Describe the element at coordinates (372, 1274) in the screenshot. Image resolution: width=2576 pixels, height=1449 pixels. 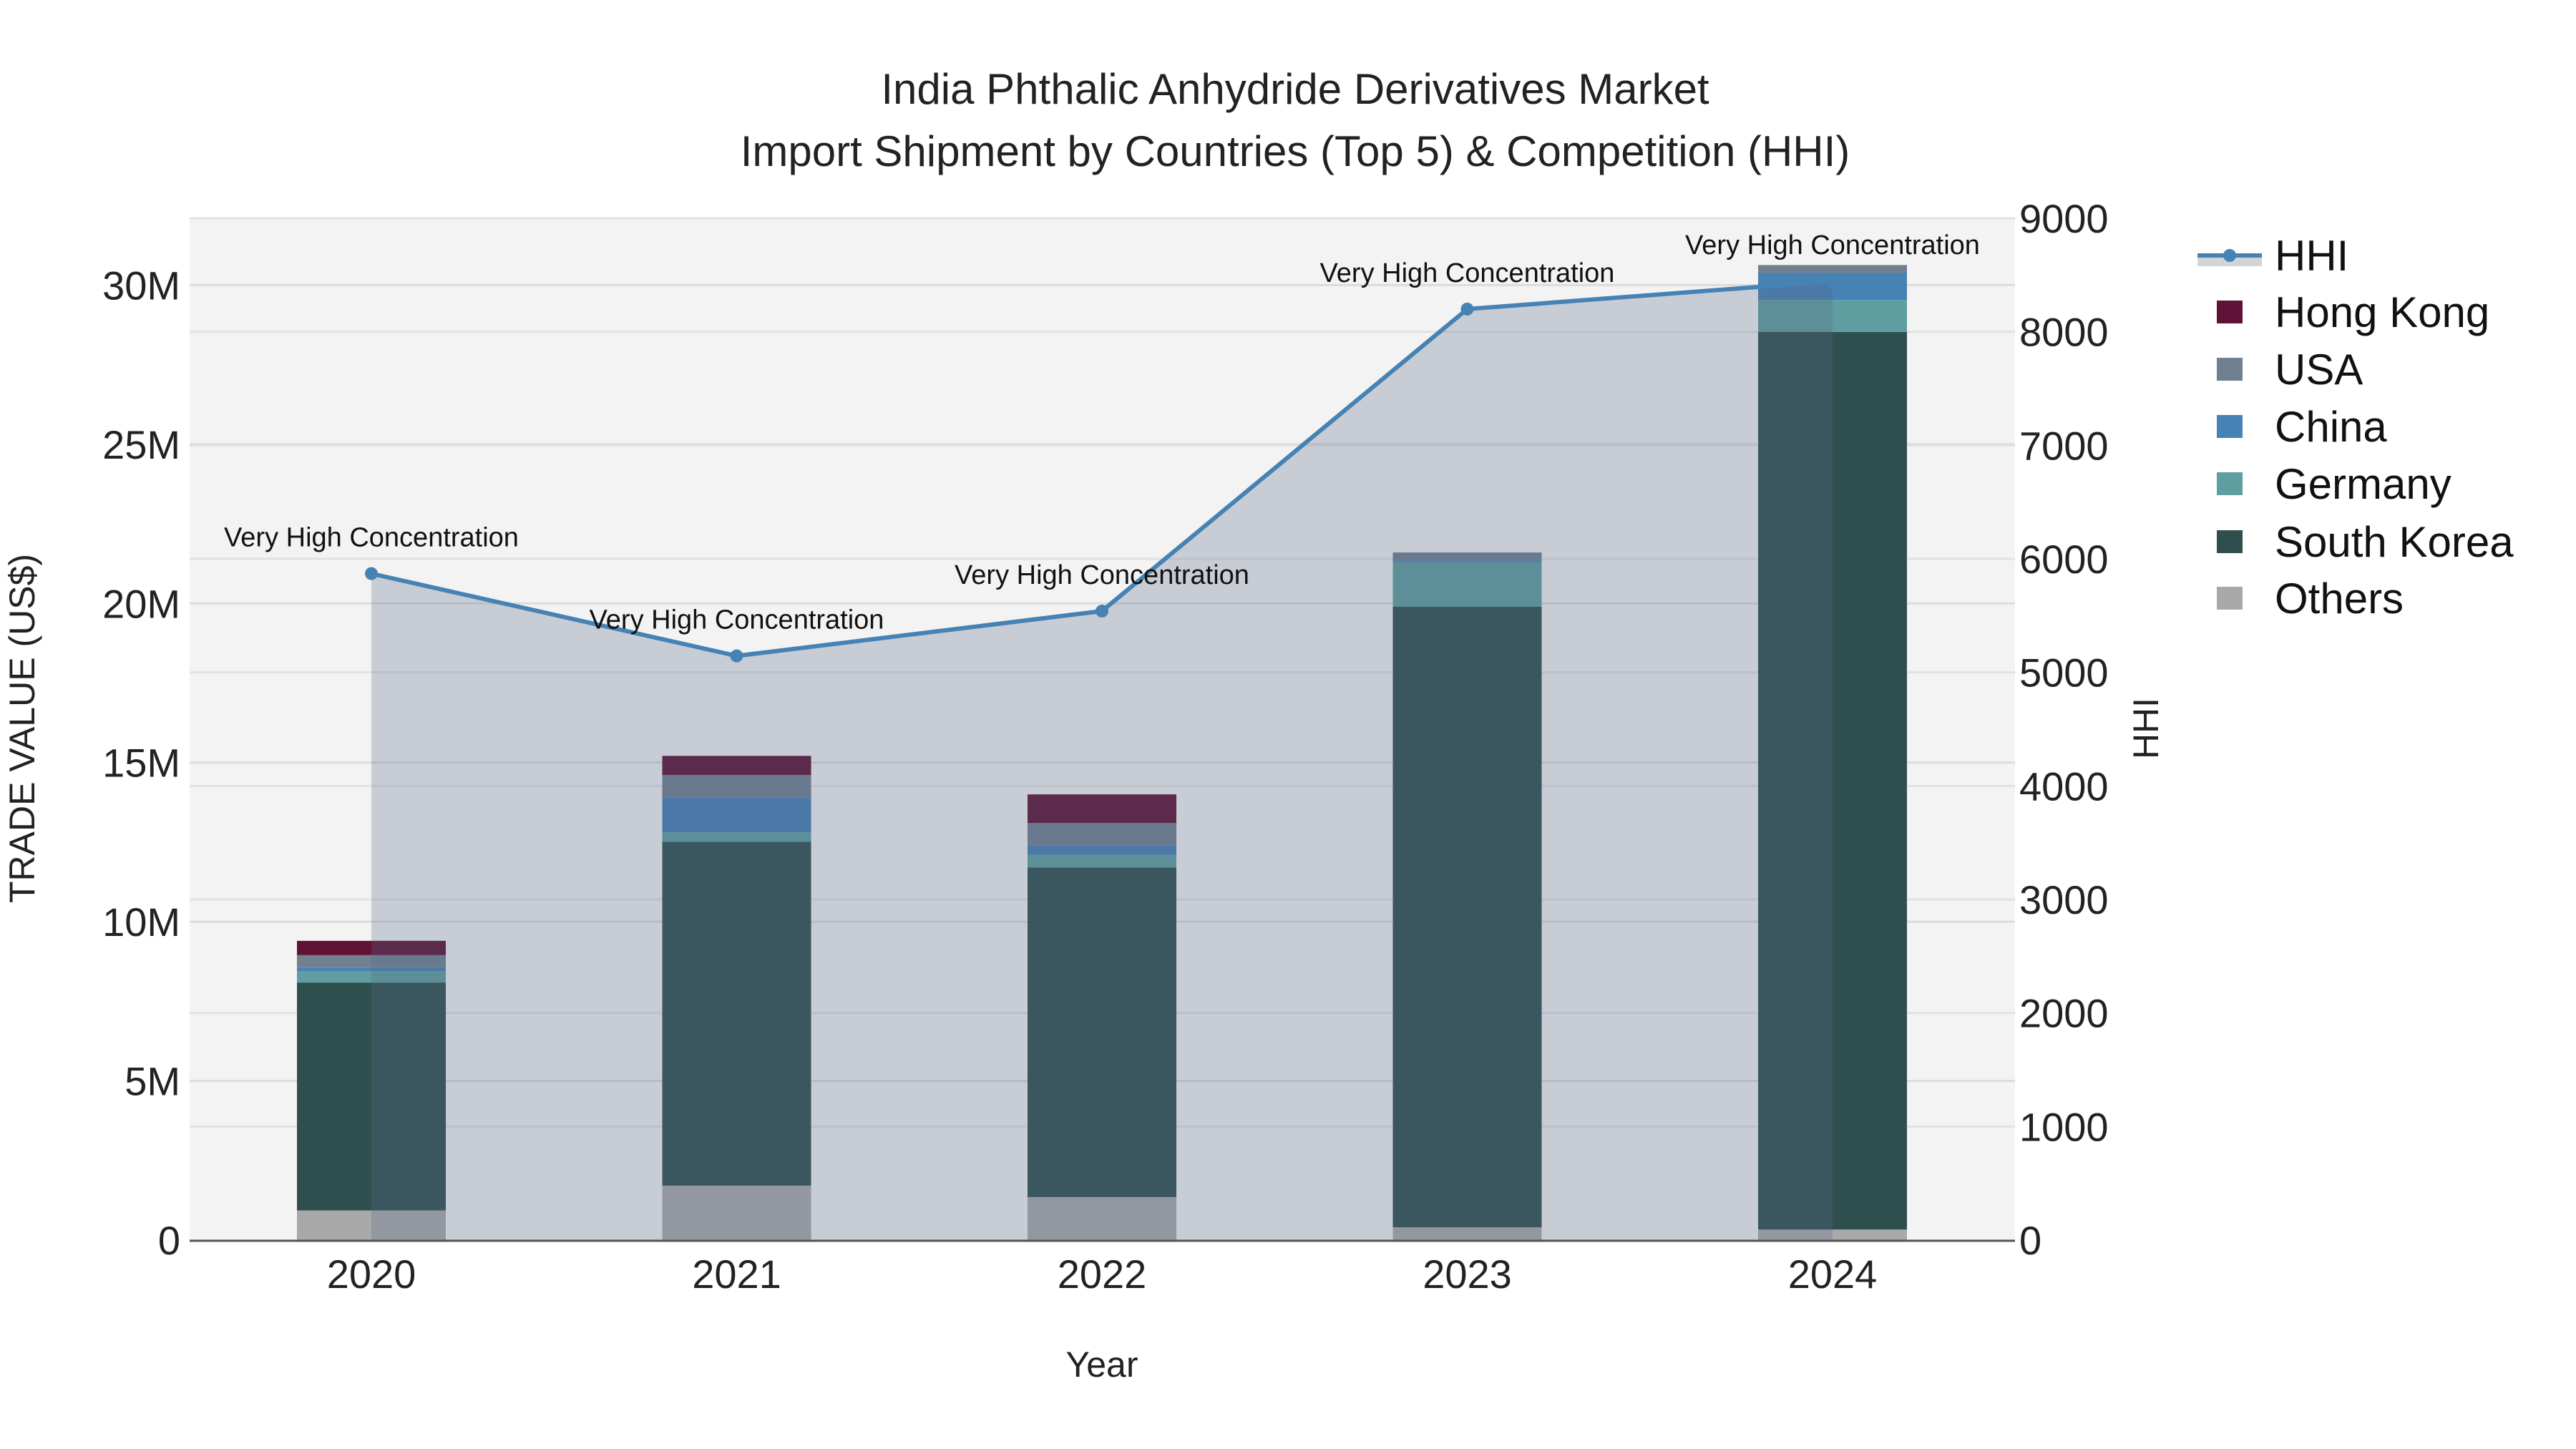
I see `x-tick-label: 2020` at that location.